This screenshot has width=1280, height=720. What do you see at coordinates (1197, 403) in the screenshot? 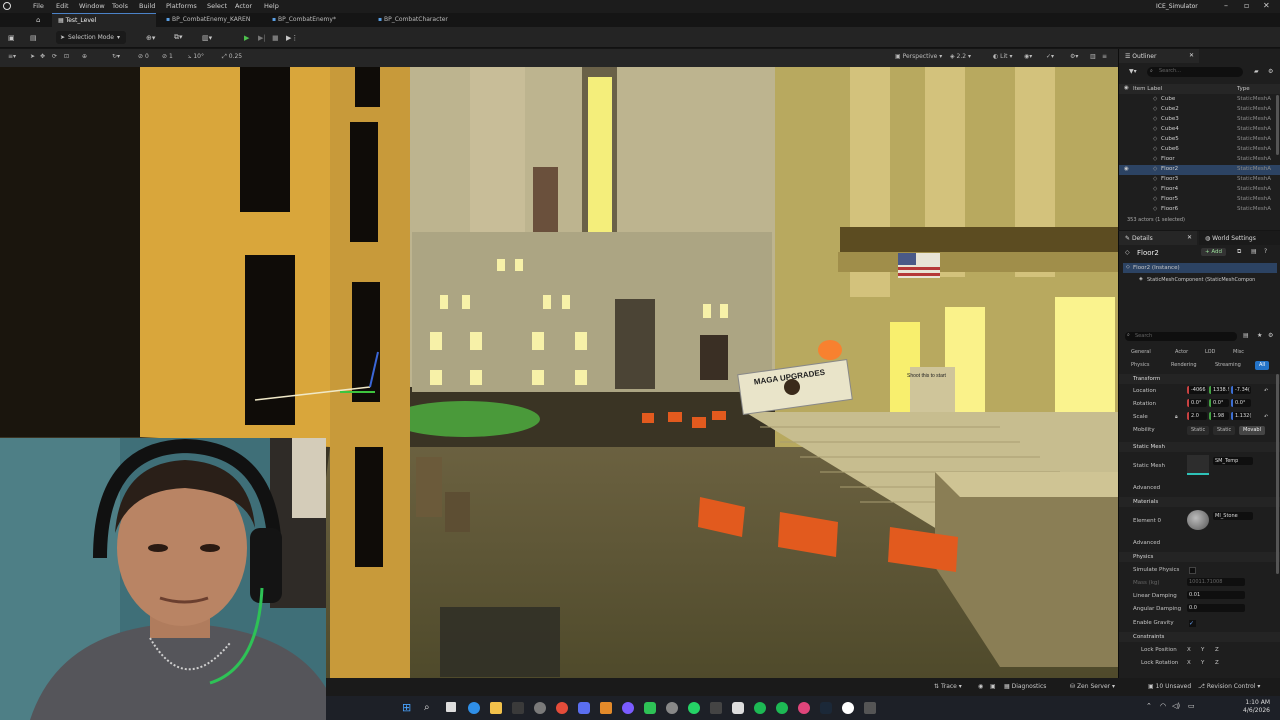
I see `rotation-x-input: 0.0°` at bounding box center [1197, 403].